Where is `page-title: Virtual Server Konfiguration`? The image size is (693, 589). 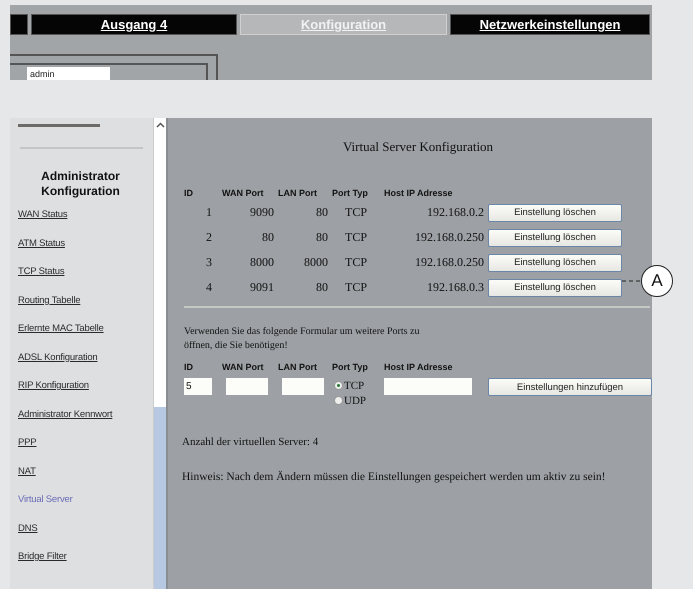 page-title: Virtual Server Konfiguration is located at coordinates (418, 147).